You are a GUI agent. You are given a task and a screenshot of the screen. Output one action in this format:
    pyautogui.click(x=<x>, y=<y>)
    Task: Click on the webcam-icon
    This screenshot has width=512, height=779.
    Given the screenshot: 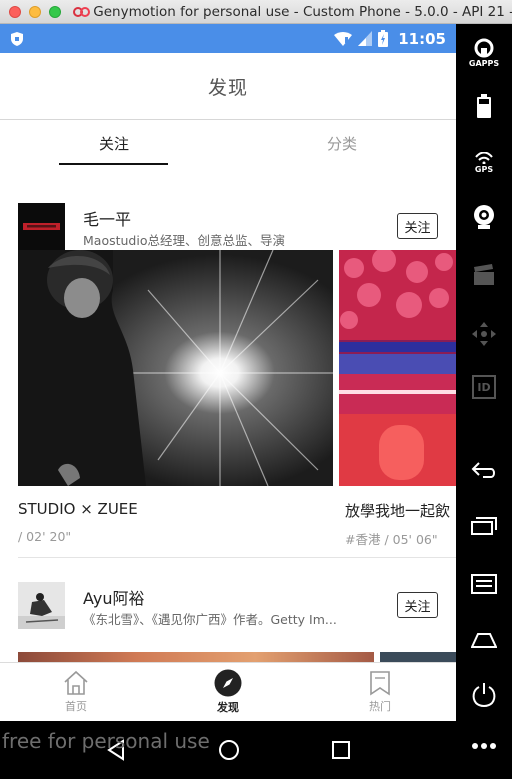 What is the action you would take?
    pyautogui.click(x=484, y=217)
    